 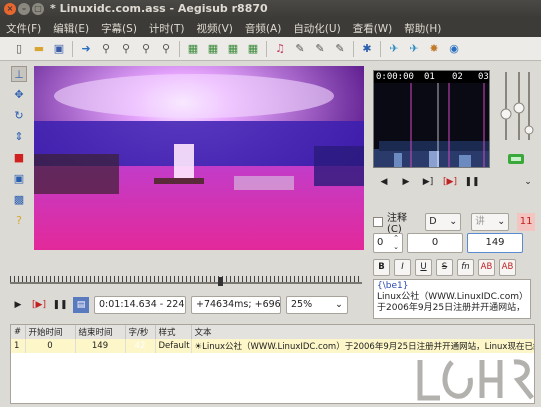 What do you see at coordinates (519, 108) in the screenshot?
I see `volume-thumb` at bounding box center [519, 108].